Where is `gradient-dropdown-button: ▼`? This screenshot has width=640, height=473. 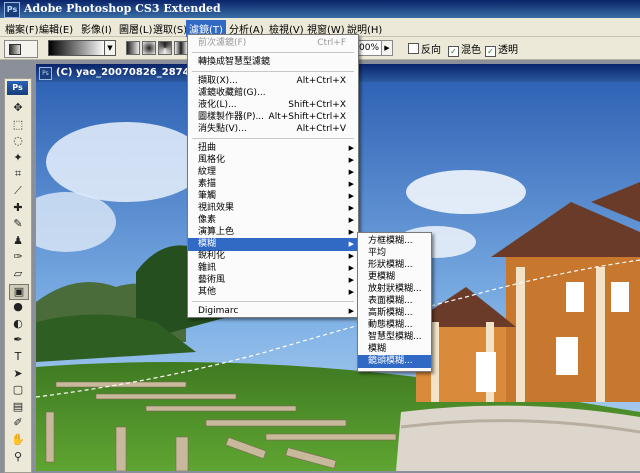 gradient-dropdown-button: ▼ is located at coordinates (110, 48).